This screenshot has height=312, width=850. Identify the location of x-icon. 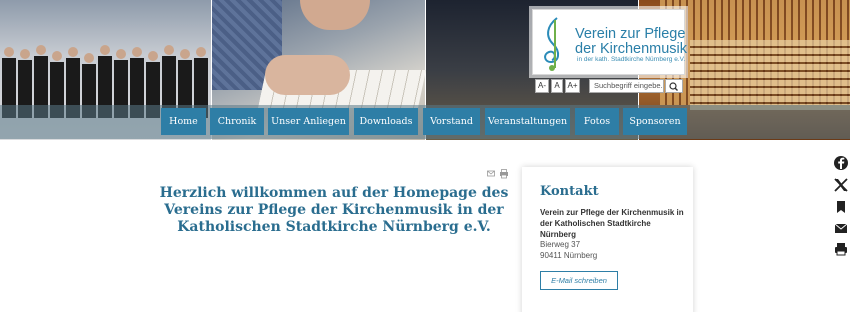
(841, 185).